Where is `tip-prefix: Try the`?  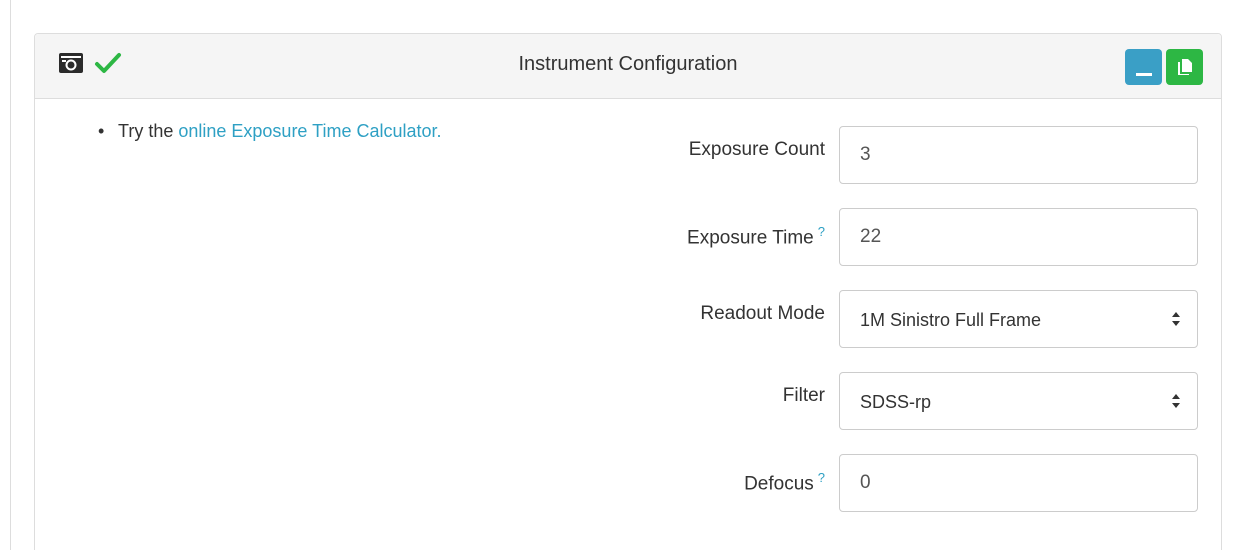
tip-prefix: Try the is located at coordinates (148, 131).